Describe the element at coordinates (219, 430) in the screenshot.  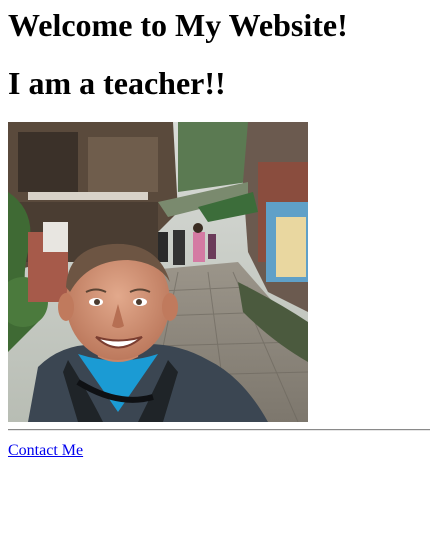
I see `divider` at that location.